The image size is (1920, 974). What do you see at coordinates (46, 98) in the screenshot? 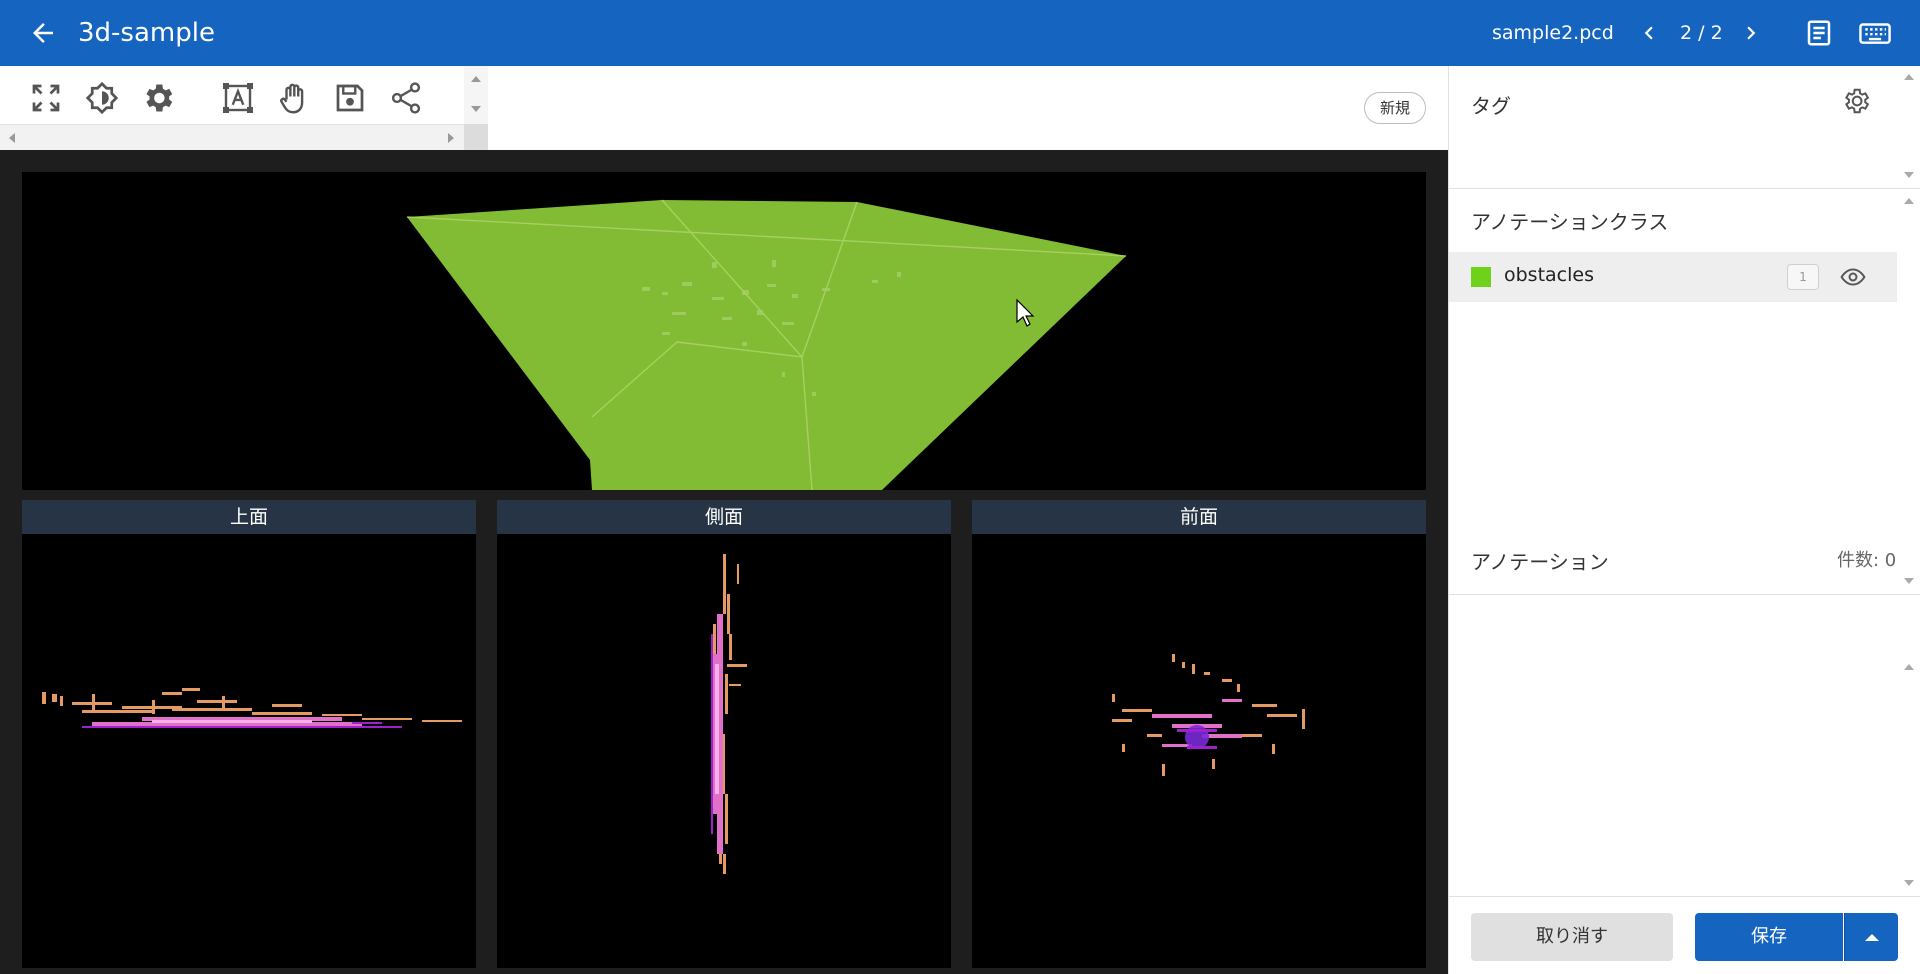
I see `fullscreen-icon` at bounding box center [46, 98].